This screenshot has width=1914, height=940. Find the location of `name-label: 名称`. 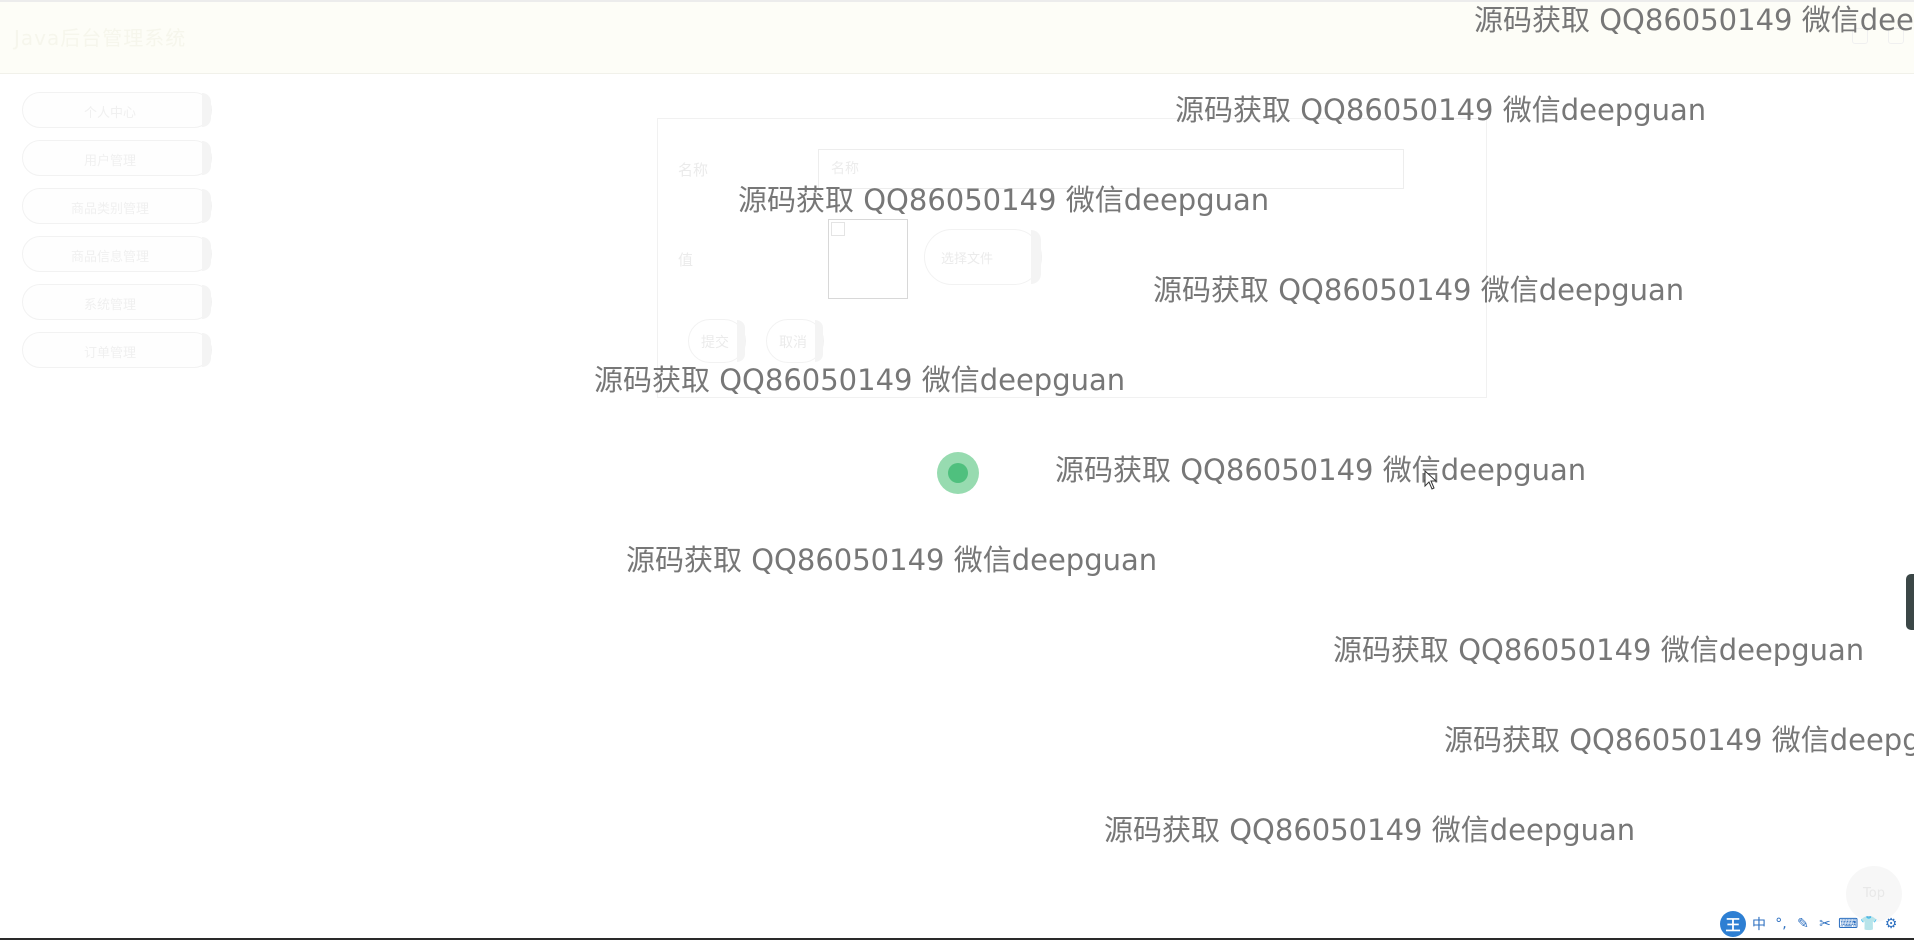

name-label: 名称 is located at coordinates (693, 170).